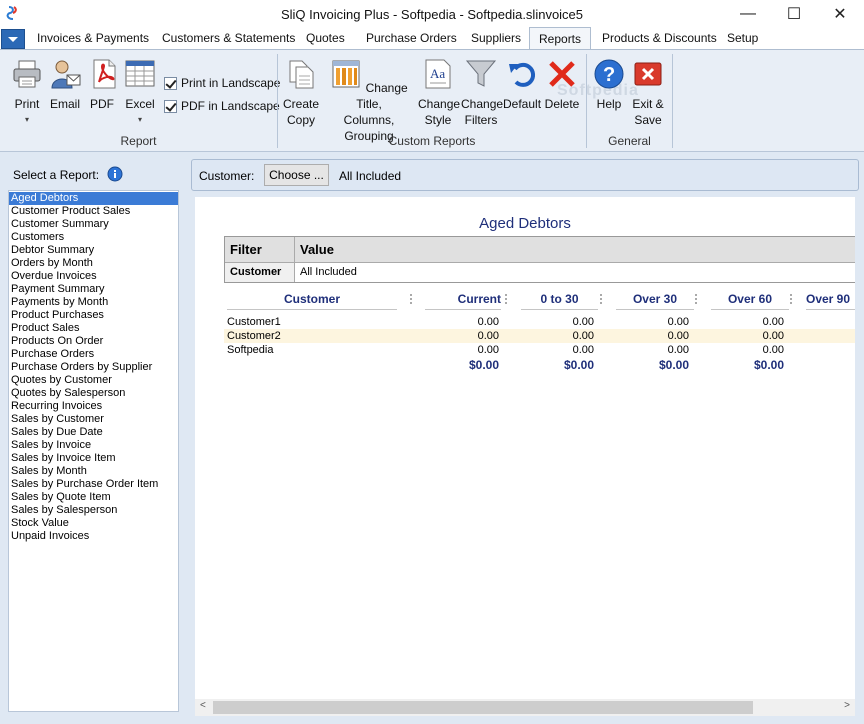 This screenshot has width=864, height=724. I want to click on report-list-item: Sales by Purchase Order Item, so click(93, 484).